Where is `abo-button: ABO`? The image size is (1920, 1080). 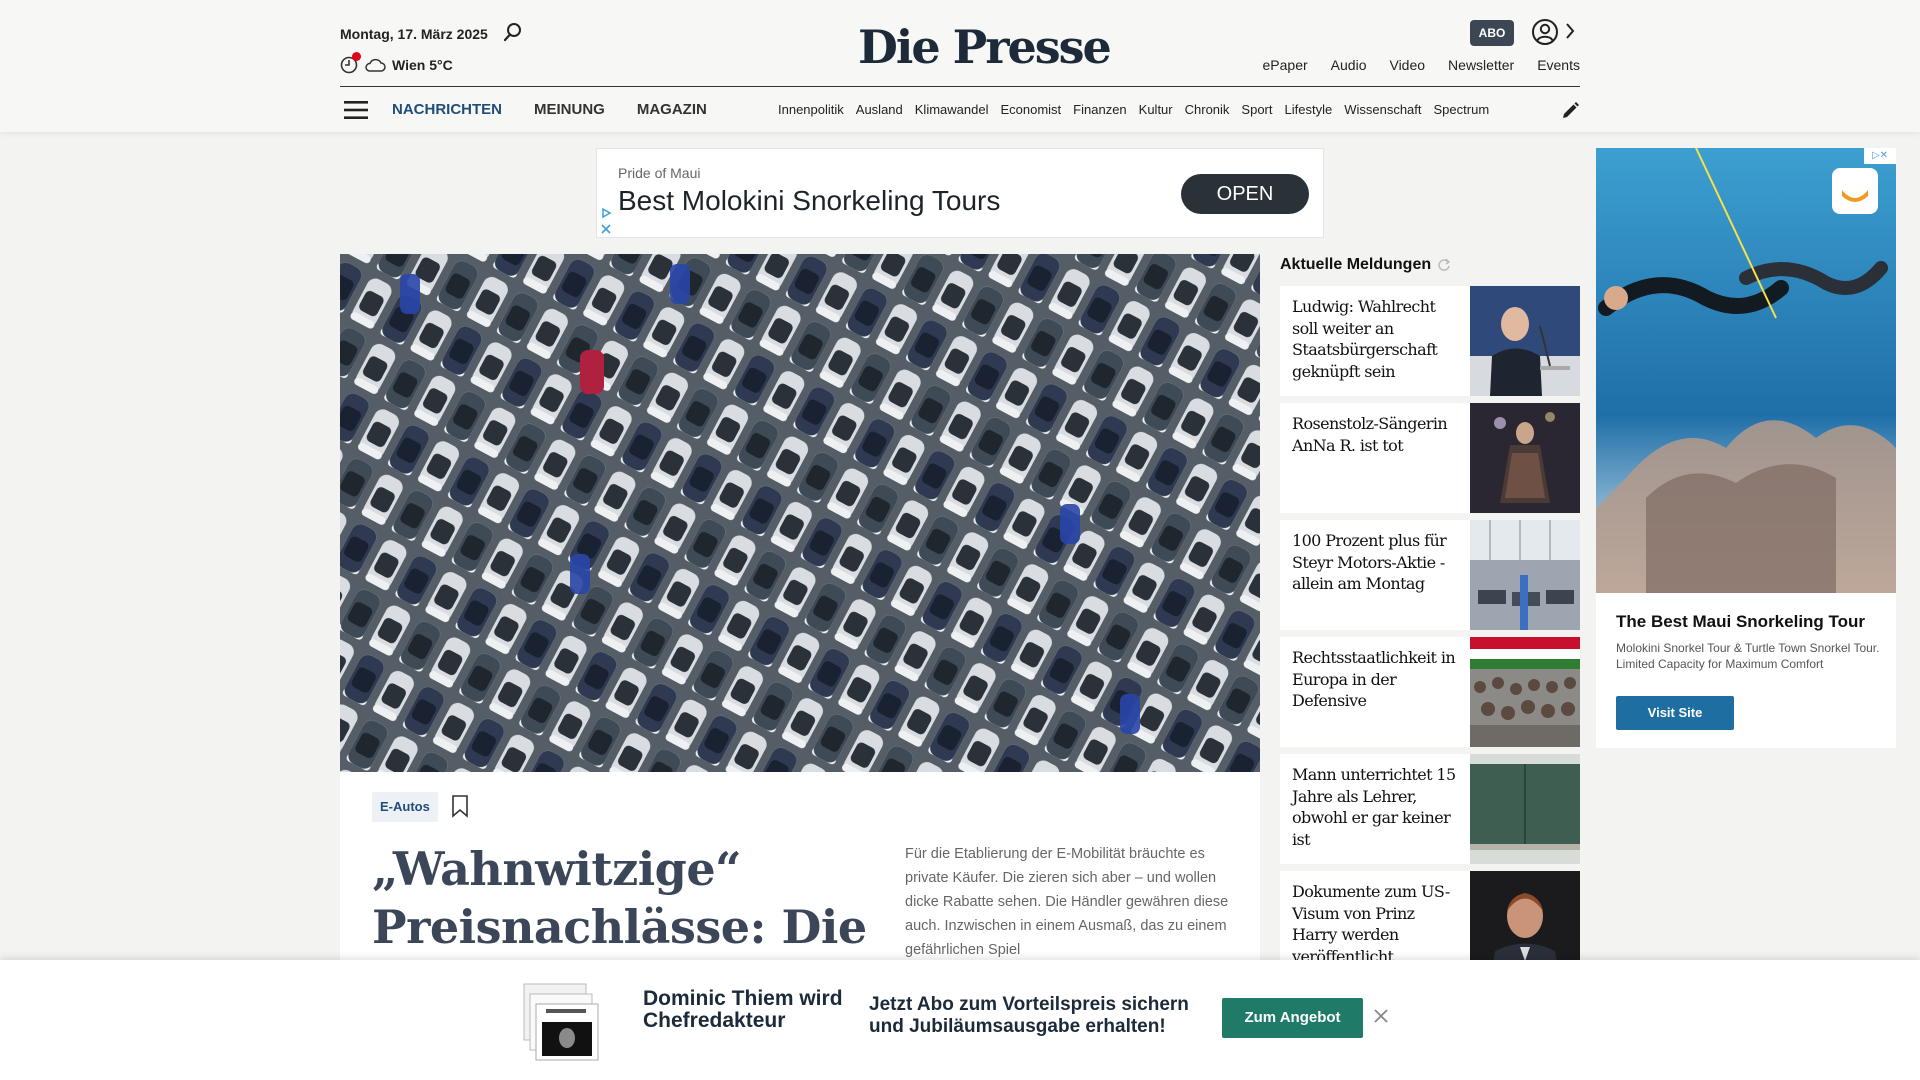 abo-button: ABO is located at coordinates (1492, 33).